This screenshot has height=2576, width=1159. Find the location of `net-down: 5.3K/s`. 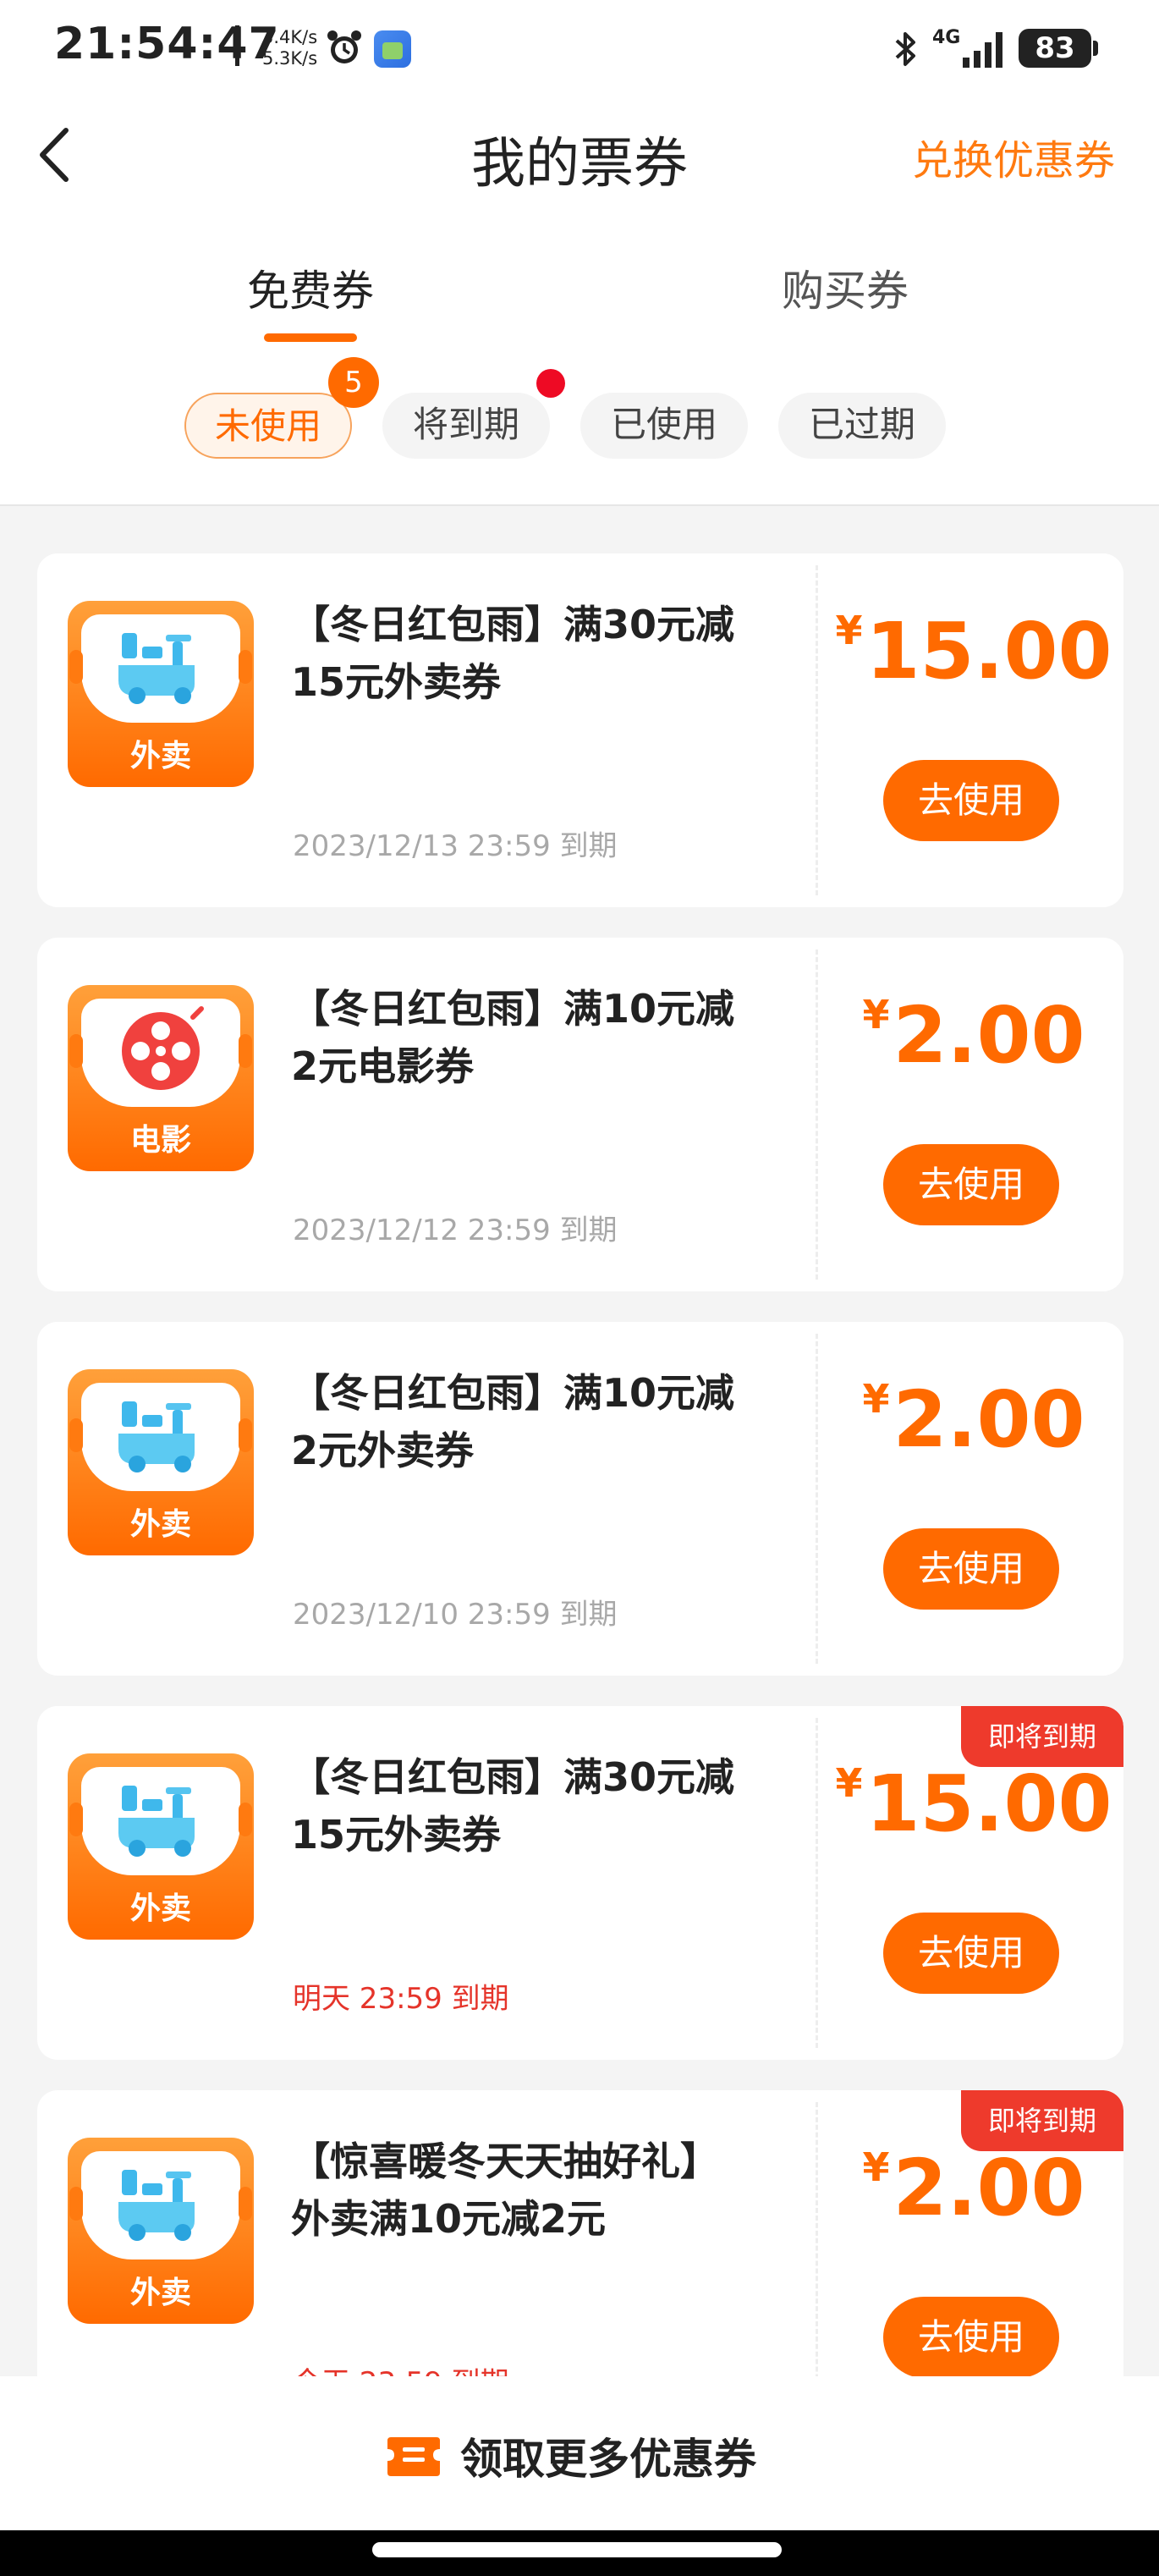

net-down: 5.3K/s is located at coordinates (290, 58).